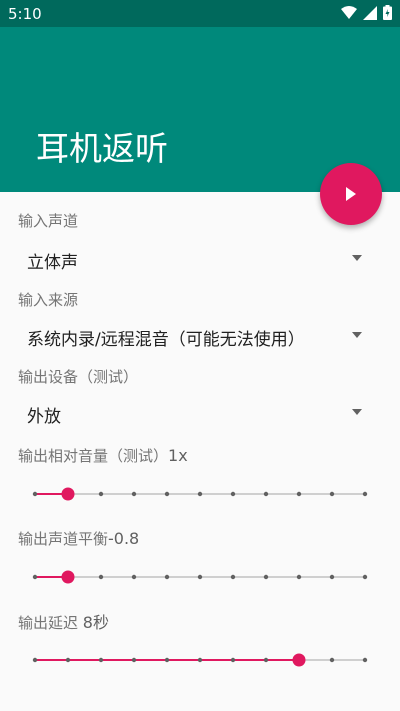  What do you see at coordinates (63, 539) in the screenshot?
I see `output-balance-label-text: 输出声道平衡` at bounding box center [63, 539].